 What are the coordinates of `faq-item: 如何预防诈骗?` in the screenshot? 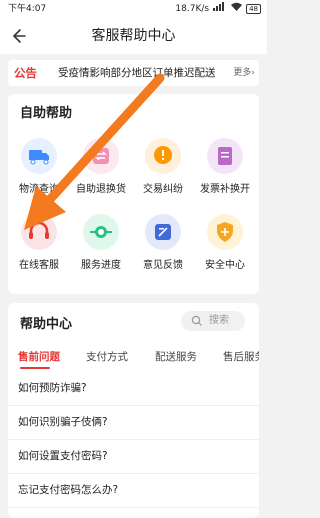 It's located at (133, 388).